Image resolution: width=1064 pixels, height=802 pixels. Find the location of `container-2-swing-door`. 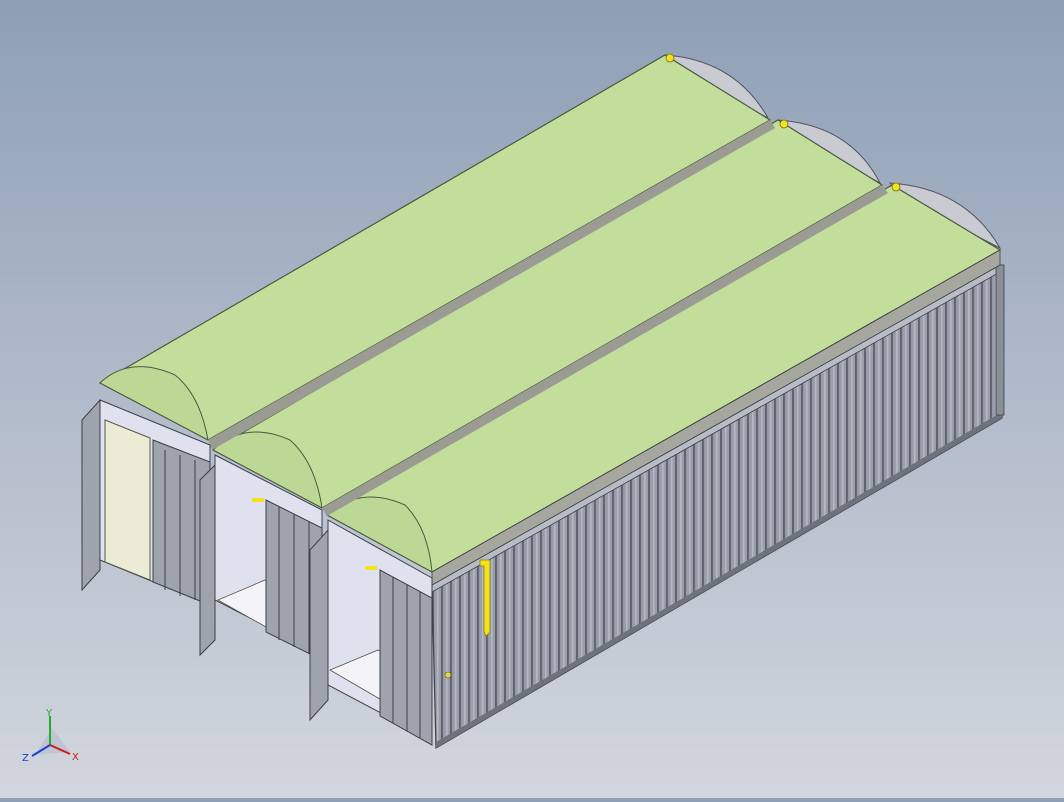

container-2-swing-door is located at coordinates (319, 625).